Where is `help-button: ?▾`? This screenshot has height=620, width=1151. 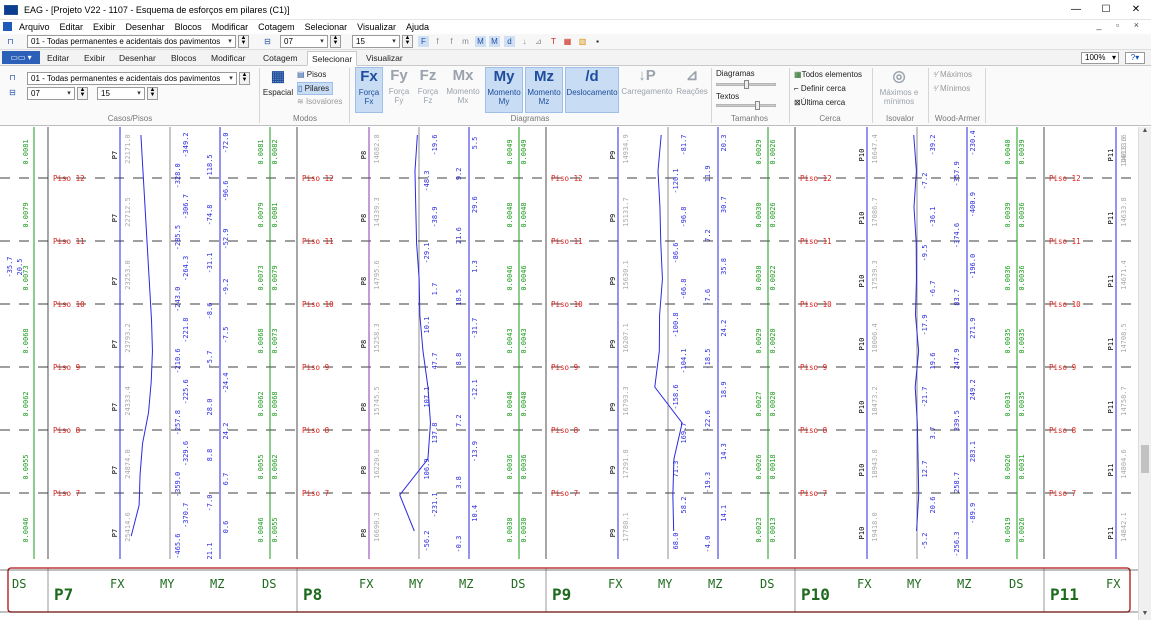
help-button: ?▾ is located at coordinates (1135, 58).